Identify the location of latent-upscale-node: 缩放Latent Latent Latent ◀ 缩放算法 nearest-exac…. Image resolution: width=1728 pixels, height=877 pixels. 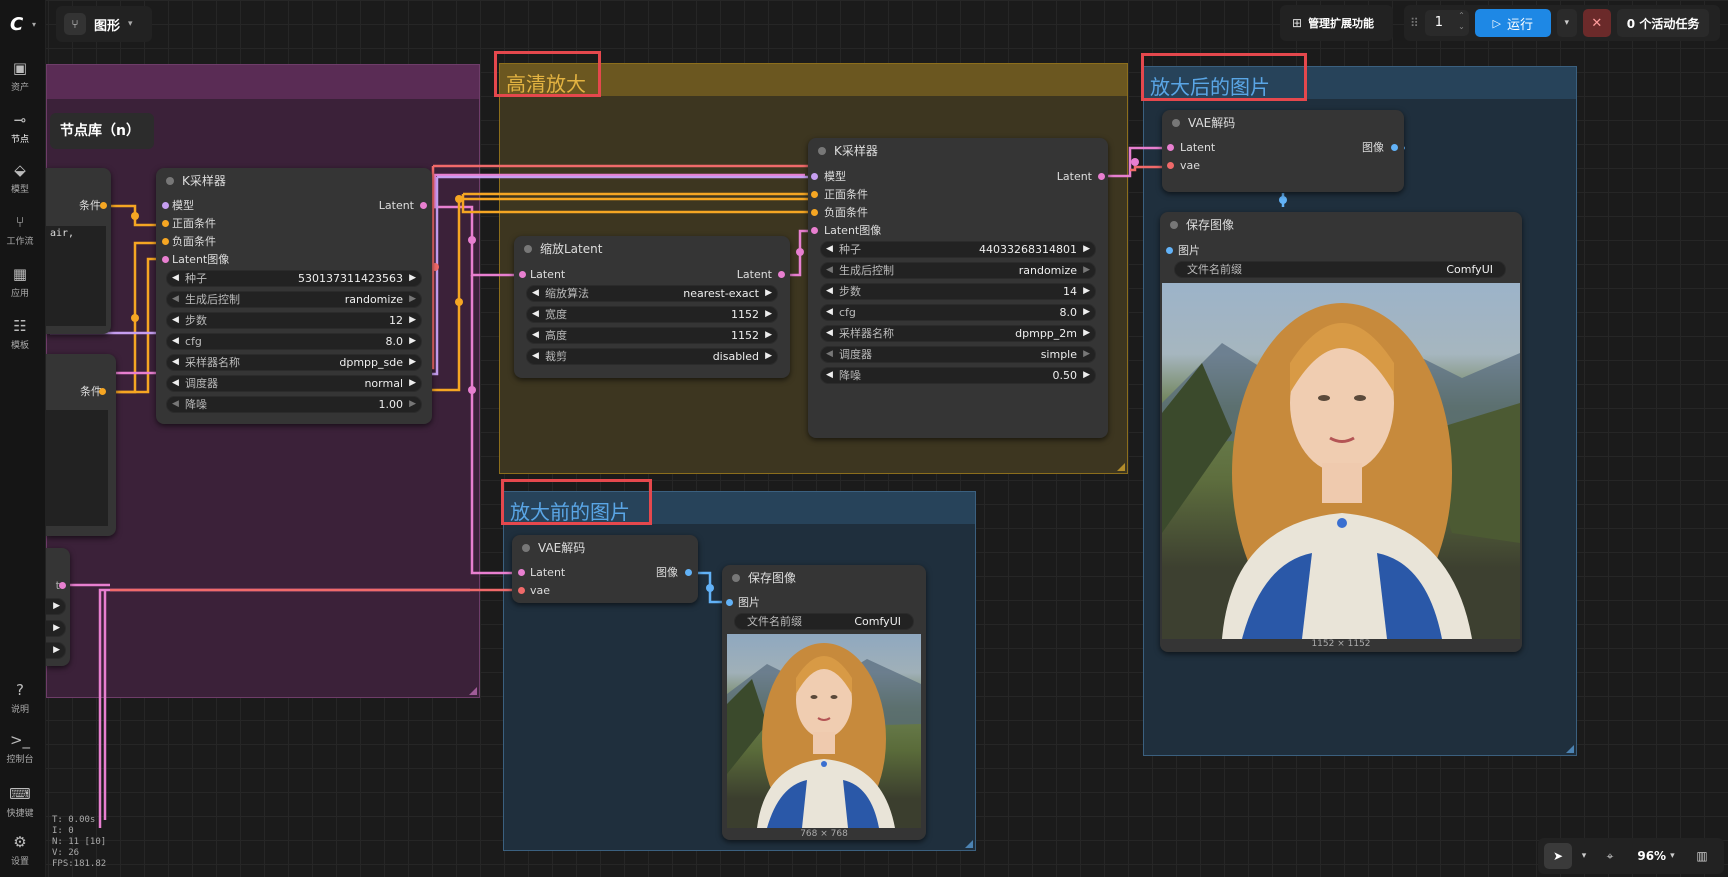
(652, 307).